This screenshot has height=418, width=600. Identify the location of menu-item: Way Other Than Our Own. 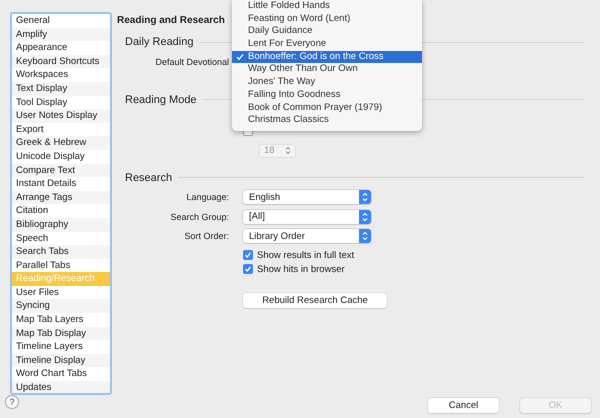
(327, 69).